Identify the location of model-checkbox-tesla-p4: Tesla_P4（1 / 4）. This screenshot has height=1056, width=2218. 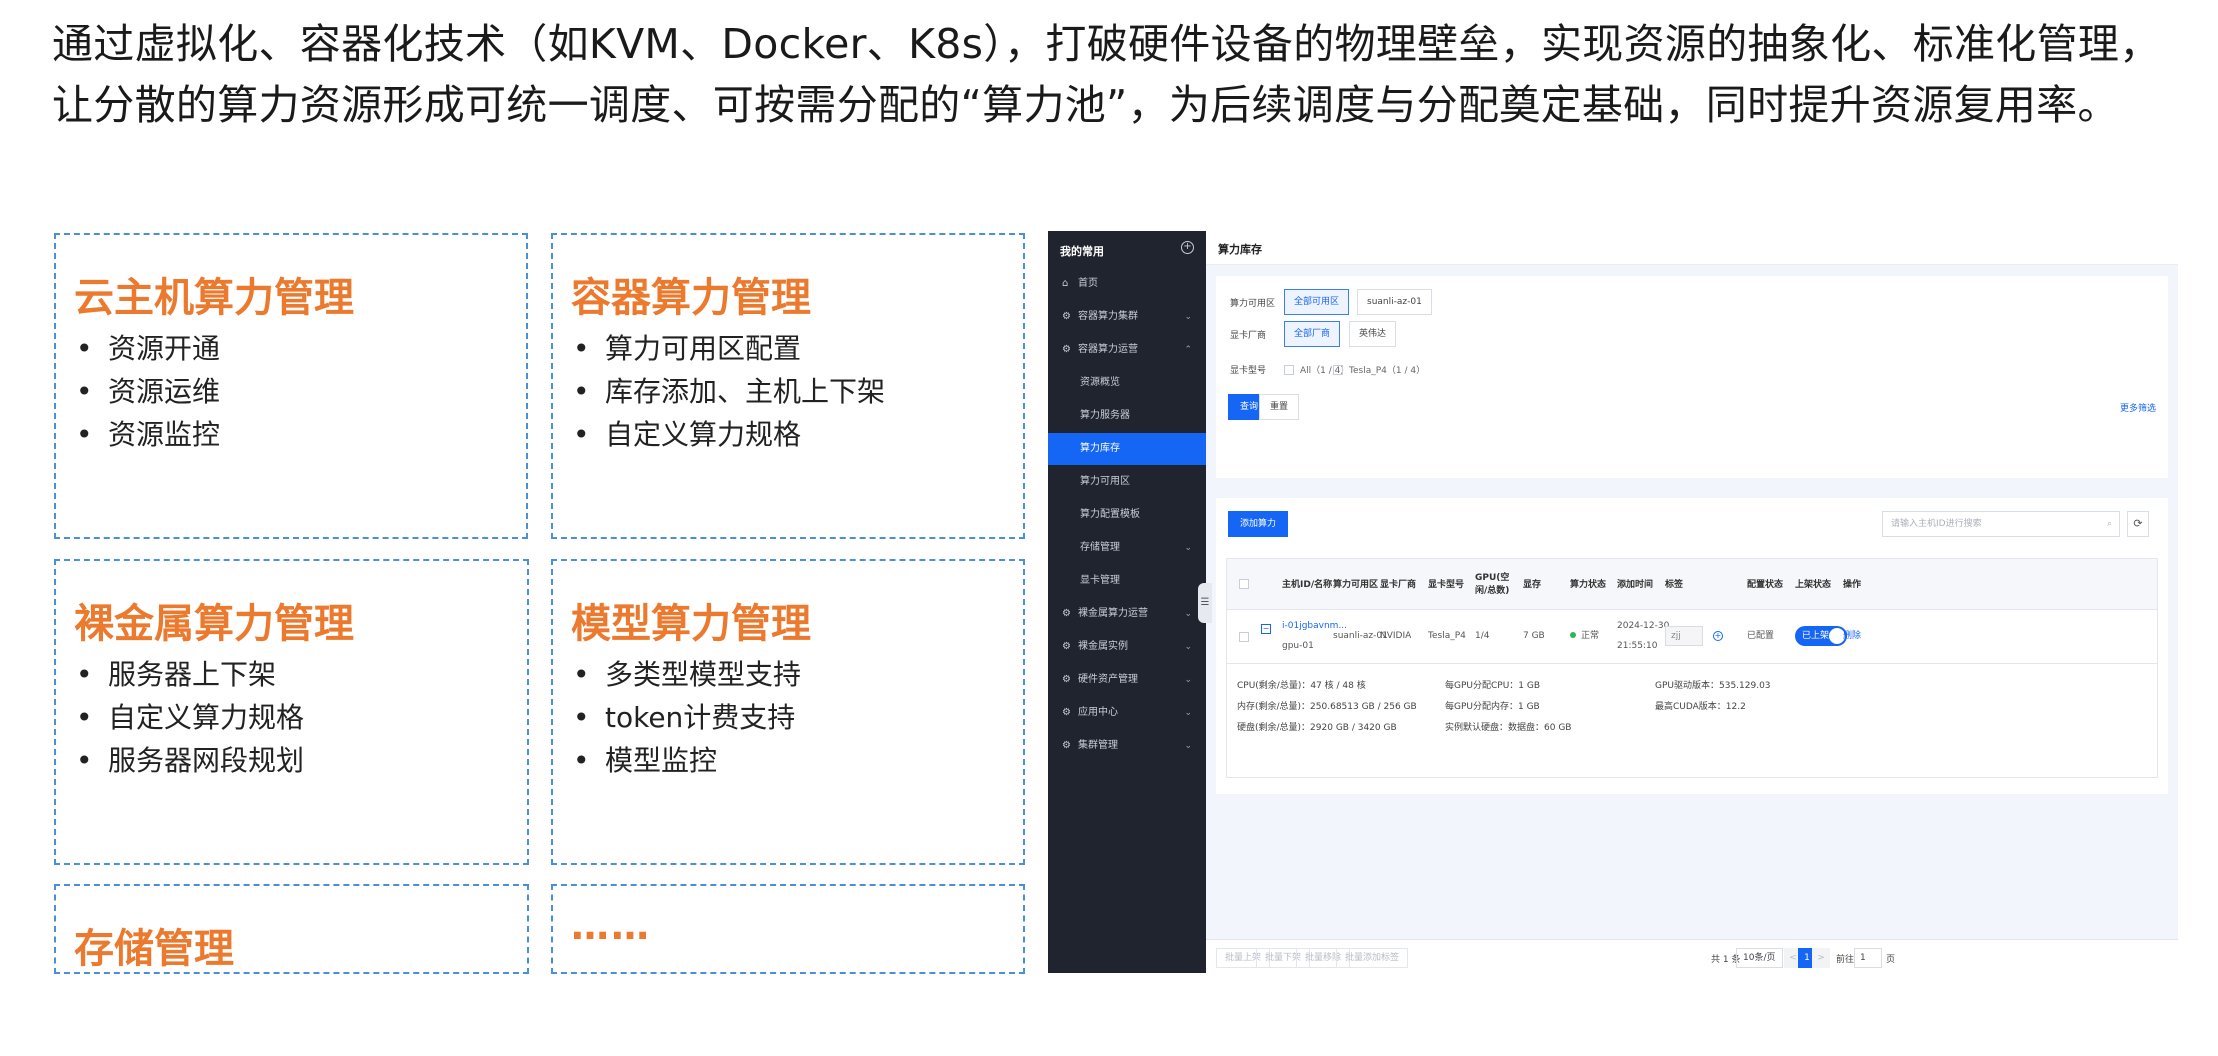
(1379, 369).